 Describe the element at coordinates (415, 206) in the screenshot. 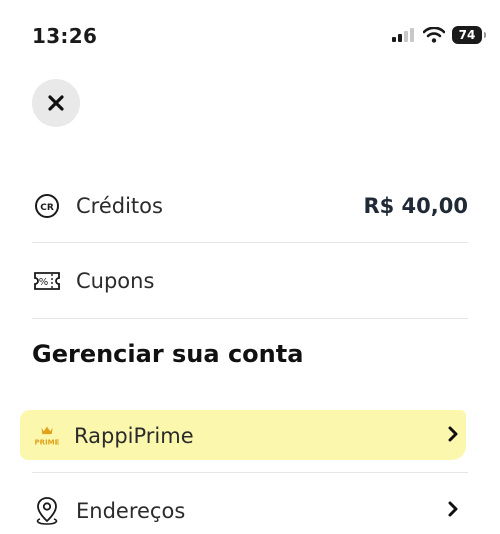

I see `credits-value: R$ 40,00` at that location.